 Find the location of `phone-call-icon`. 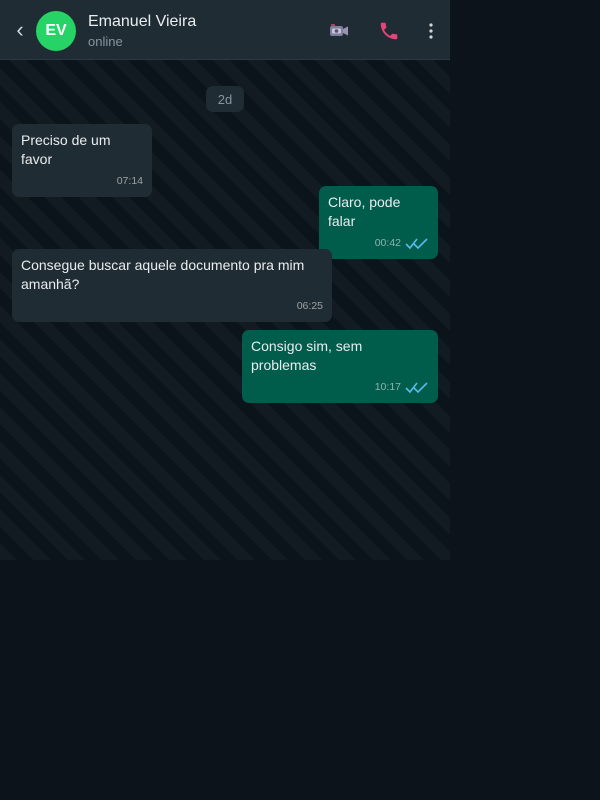

phone-call-icon is located at coordinates (389, 31).